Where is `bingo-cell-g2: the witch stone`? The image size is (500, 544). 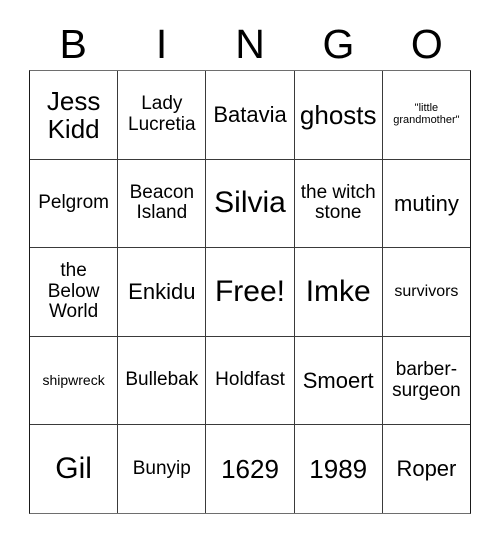 bingo-cell-g2: the witch stone is located at coordinates (339, 203).